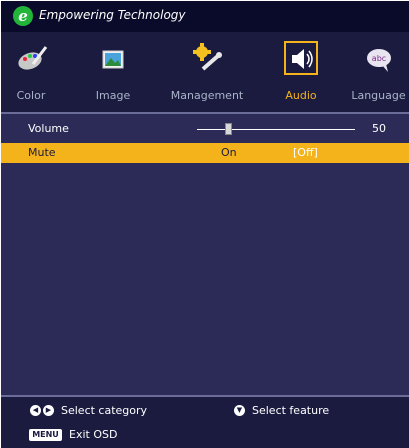 The height and width of the screenshot is (448, 409). I want to click on tab-management-label: Management, so click(207, 95).